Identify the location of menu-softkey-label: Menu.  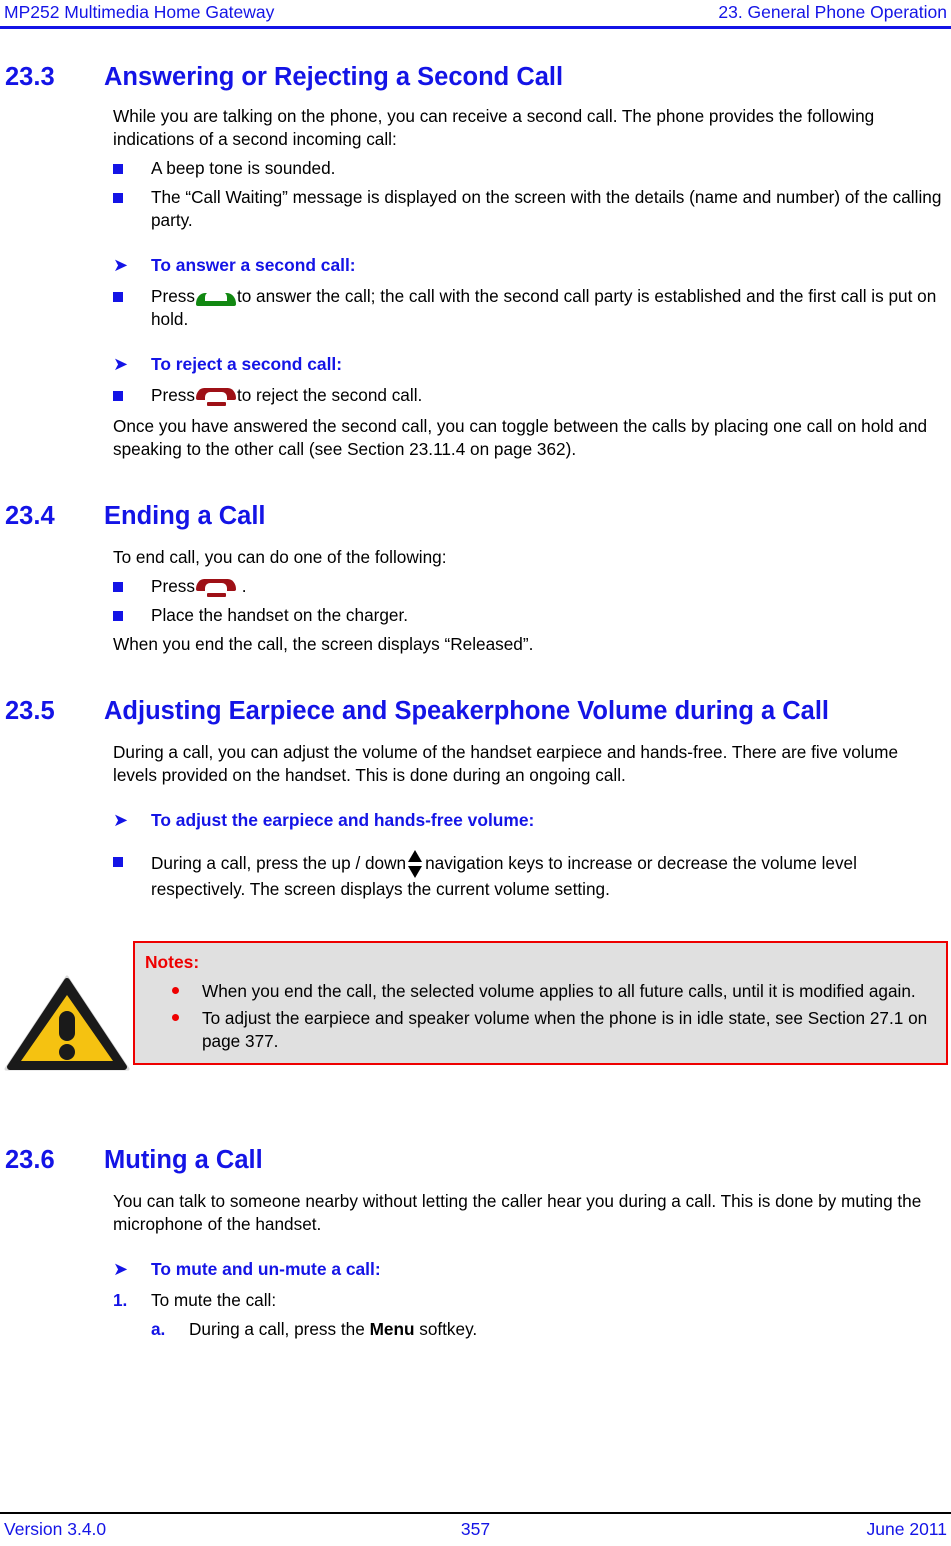
(392, 1329).